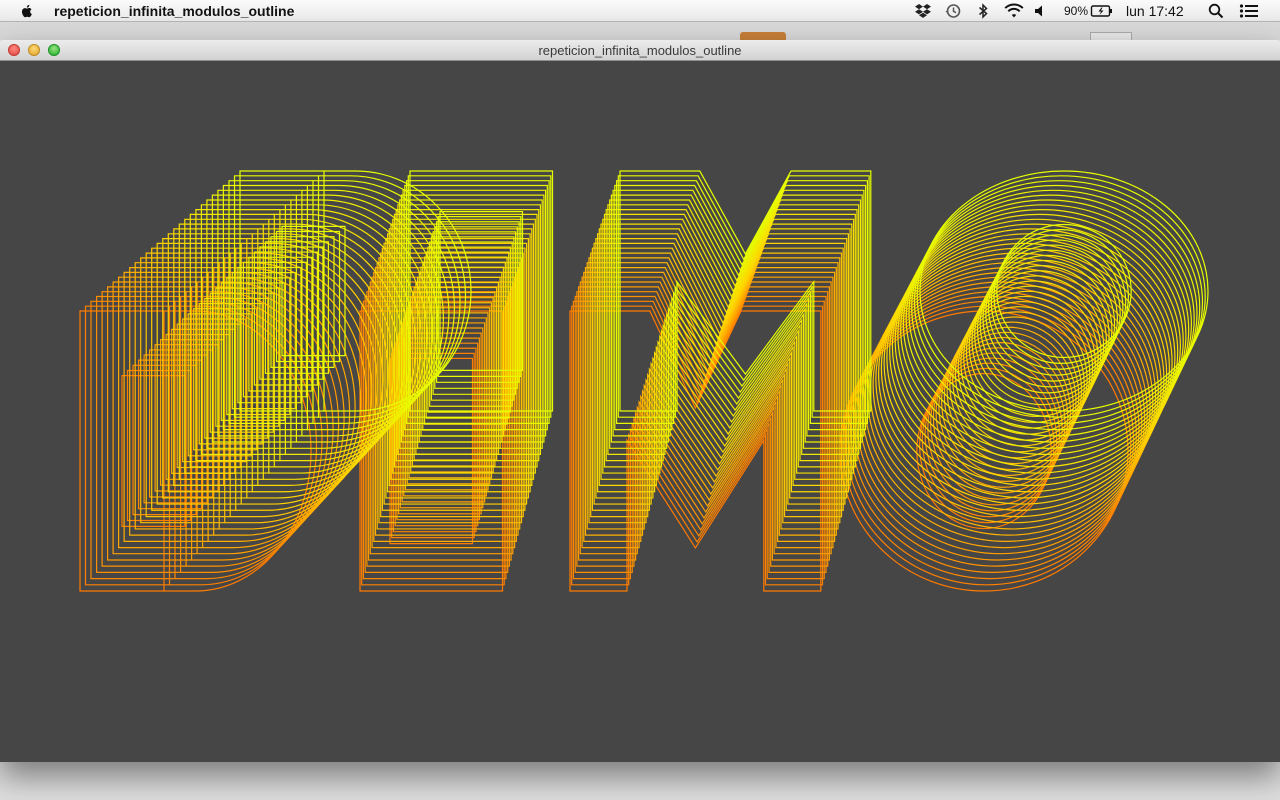 The height and width of the screenshot is (800, 1280). Describe the element at coordinates (1102, 11) in the screenshot. I see `battery-icon` at that location.